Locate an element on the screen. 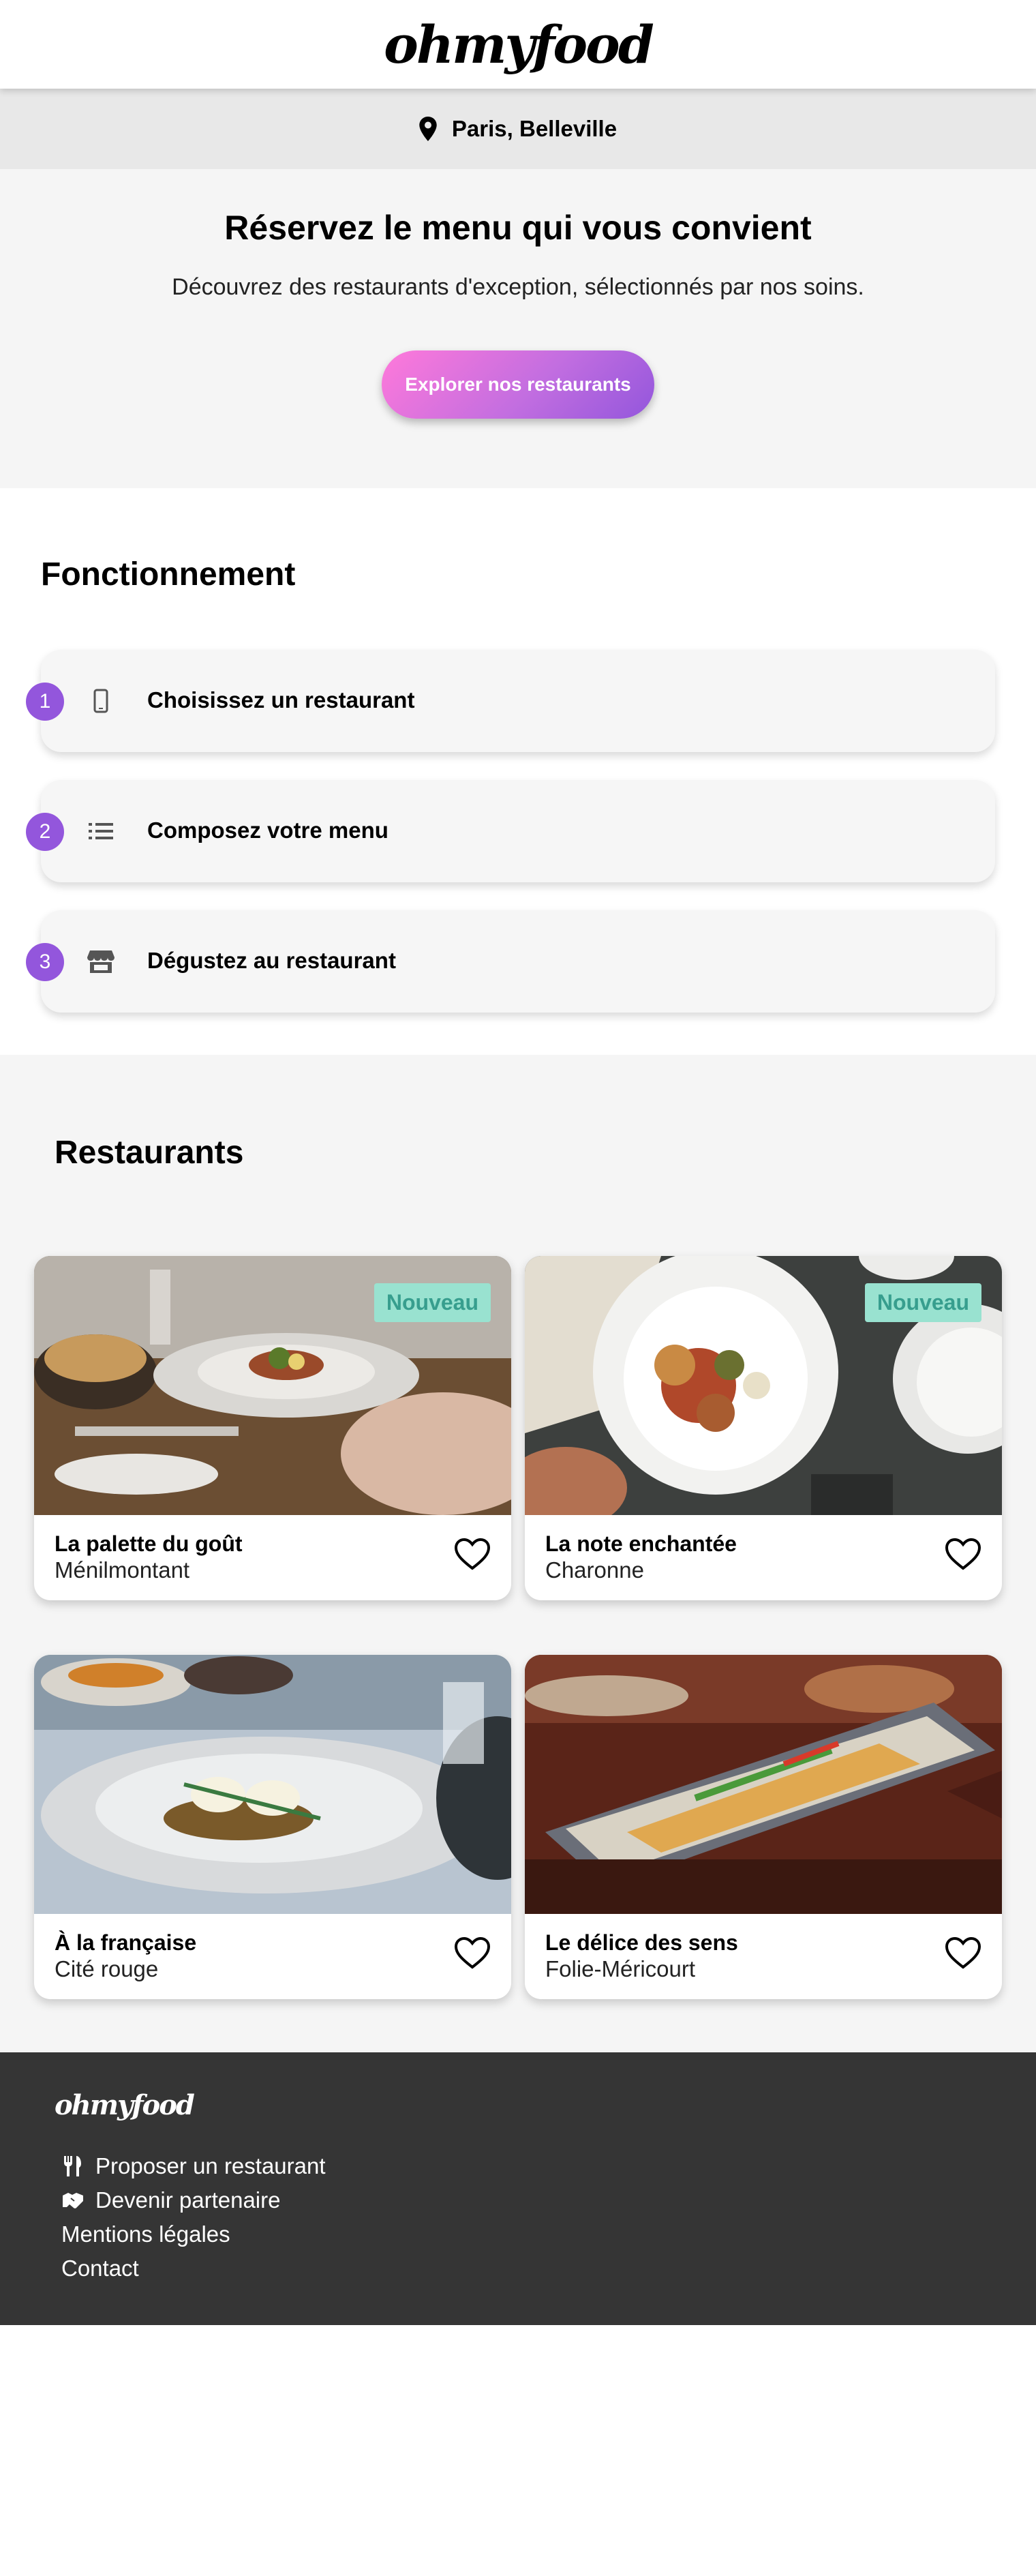 The width and height of the screenshot is (1036, 2576). map-pin-icon is located at coordinates (428, 129).